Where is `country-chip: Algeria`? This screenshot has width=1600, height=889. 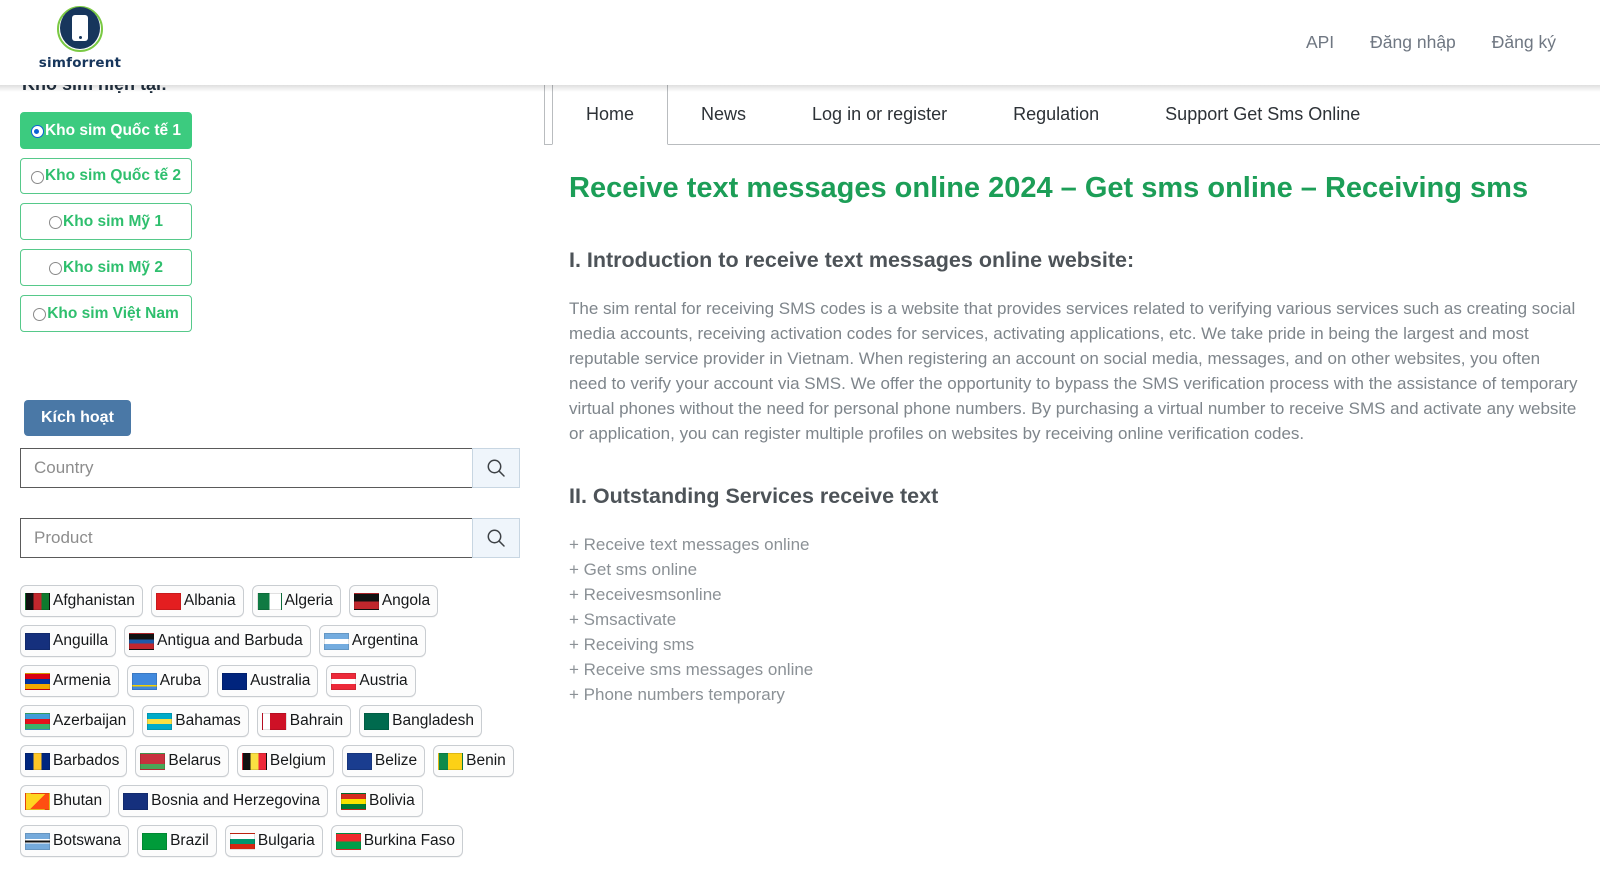
country-chip: Algeria is located at coordinates (296, 601).